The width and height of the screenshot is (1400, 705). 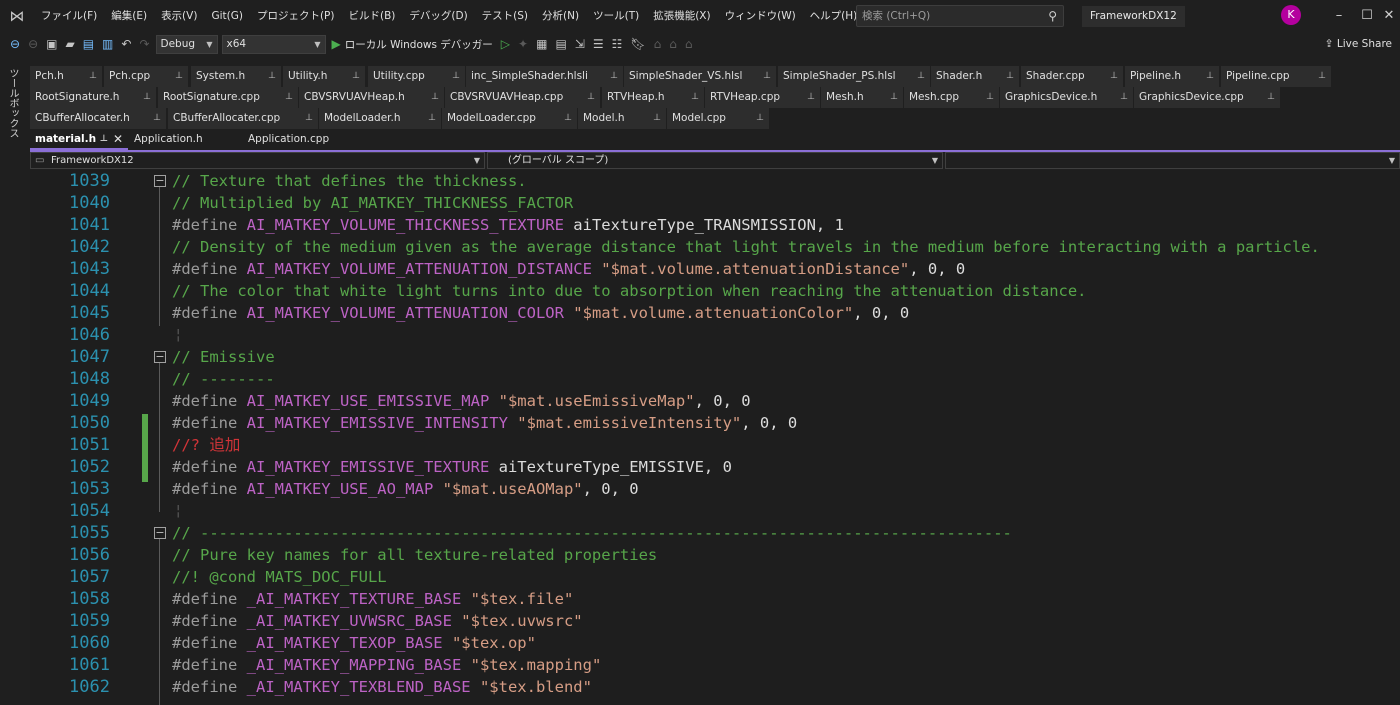 I want to click on save-icon: ▤, so click(x=88, y=44).